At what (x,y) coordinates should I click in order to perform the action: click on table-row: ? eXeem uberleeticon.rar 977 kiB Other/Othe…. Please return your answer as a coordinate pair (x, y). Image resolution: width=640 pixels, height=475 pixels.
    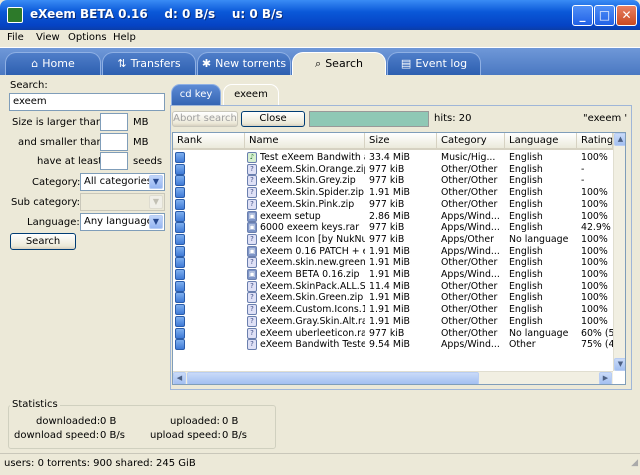
    Looking at the image, I should click on (393, 333).